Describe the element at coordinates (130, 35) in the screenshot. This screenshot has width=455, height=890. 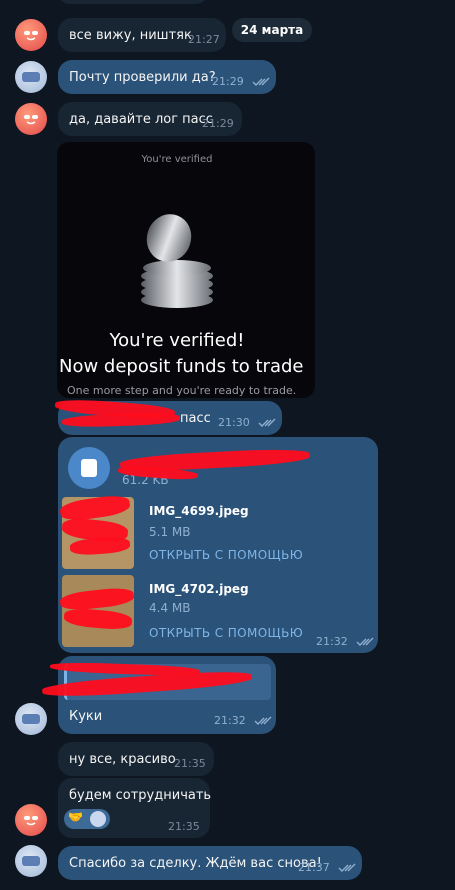
I see `message-text: все вижу, ништяк` at that location.